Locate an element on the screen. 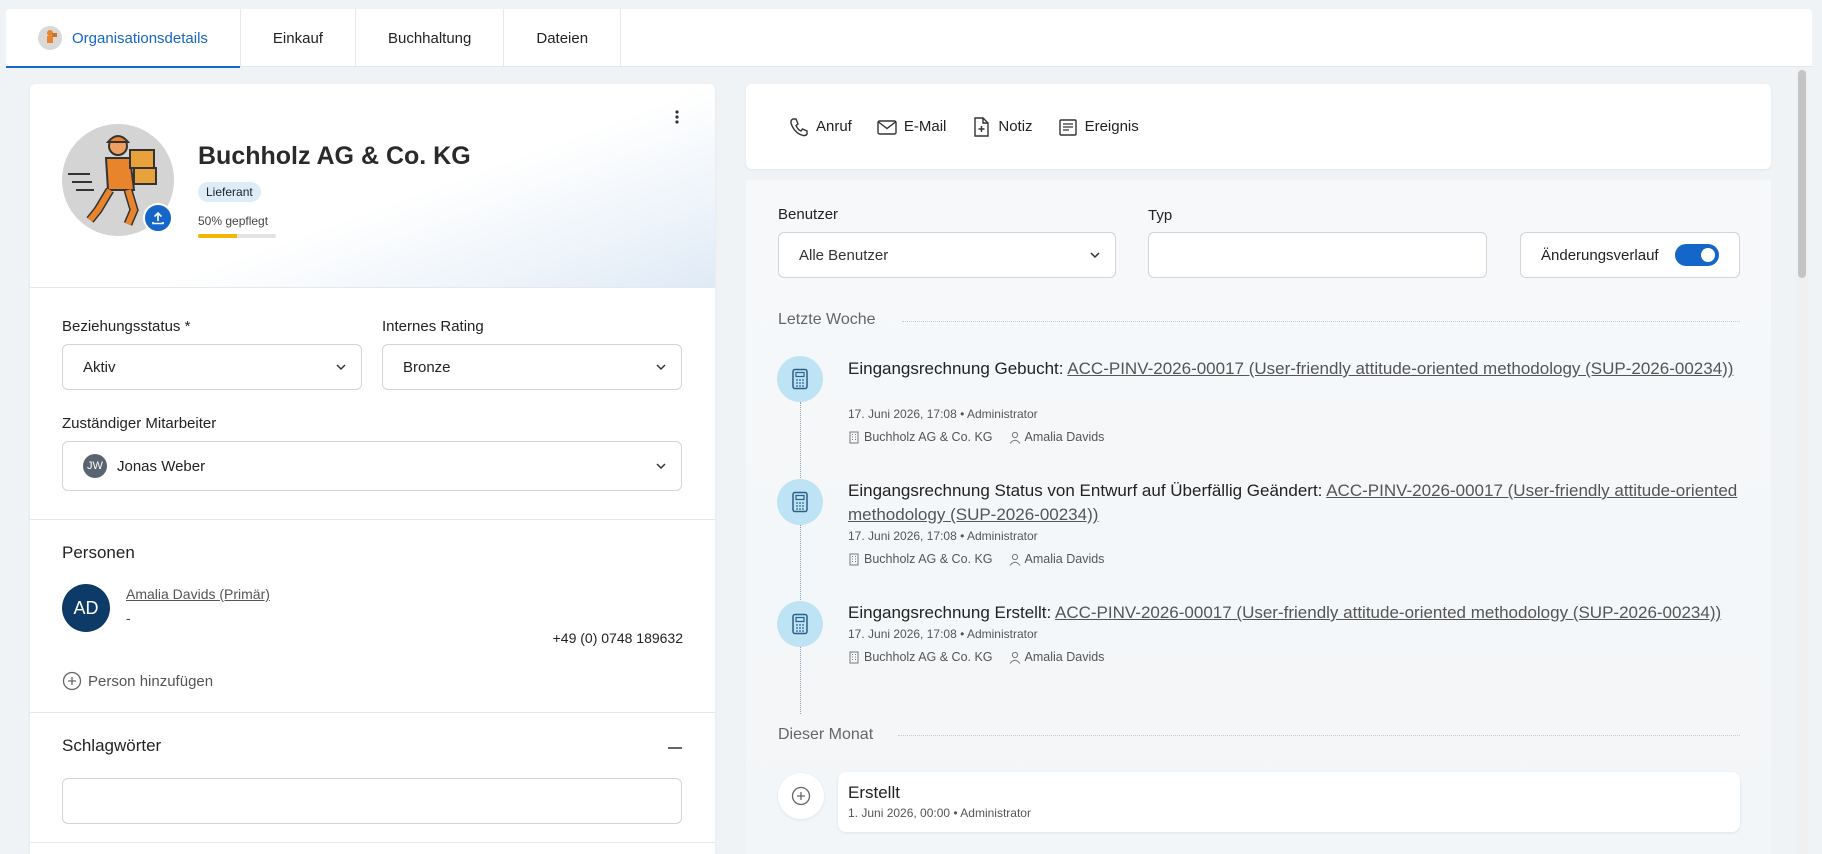 Image resolution: width=1822 pixels, height=854 pixels. entry-title-text: Eingangsrechnung Erstellt: is located at coordinates (950, 612).